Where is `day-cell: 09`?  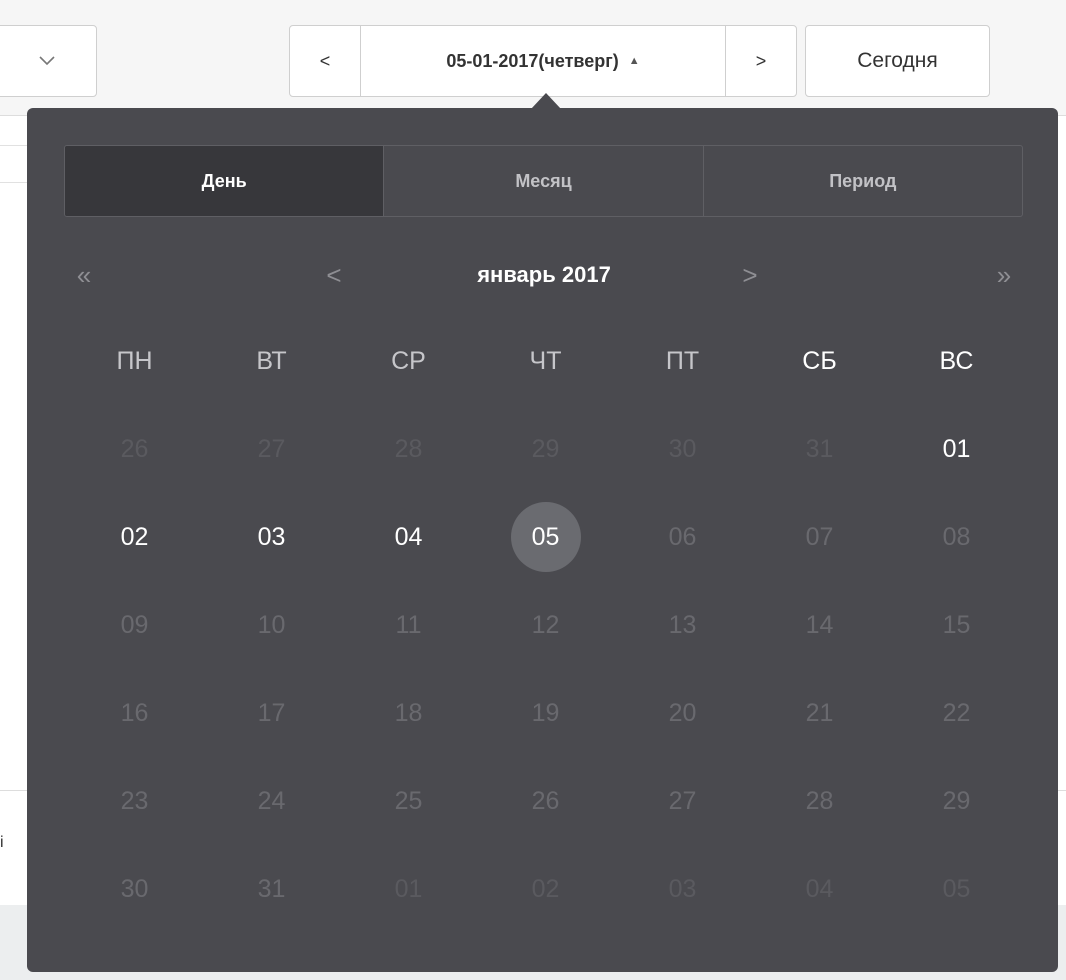
day-cell: 09 is located at coordinates (134, 624).